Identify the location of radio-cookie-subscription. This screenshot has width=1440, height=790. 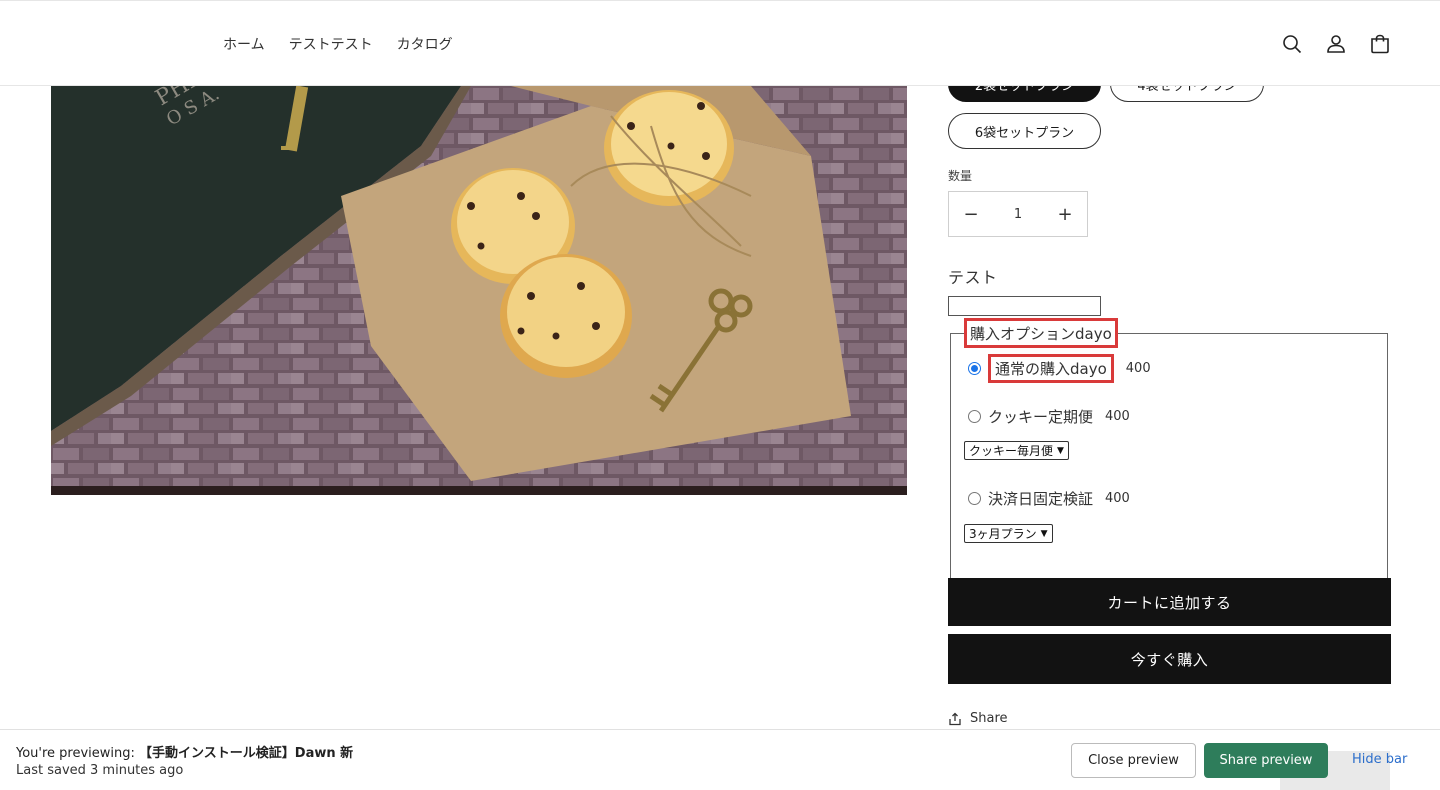
(974, 416).